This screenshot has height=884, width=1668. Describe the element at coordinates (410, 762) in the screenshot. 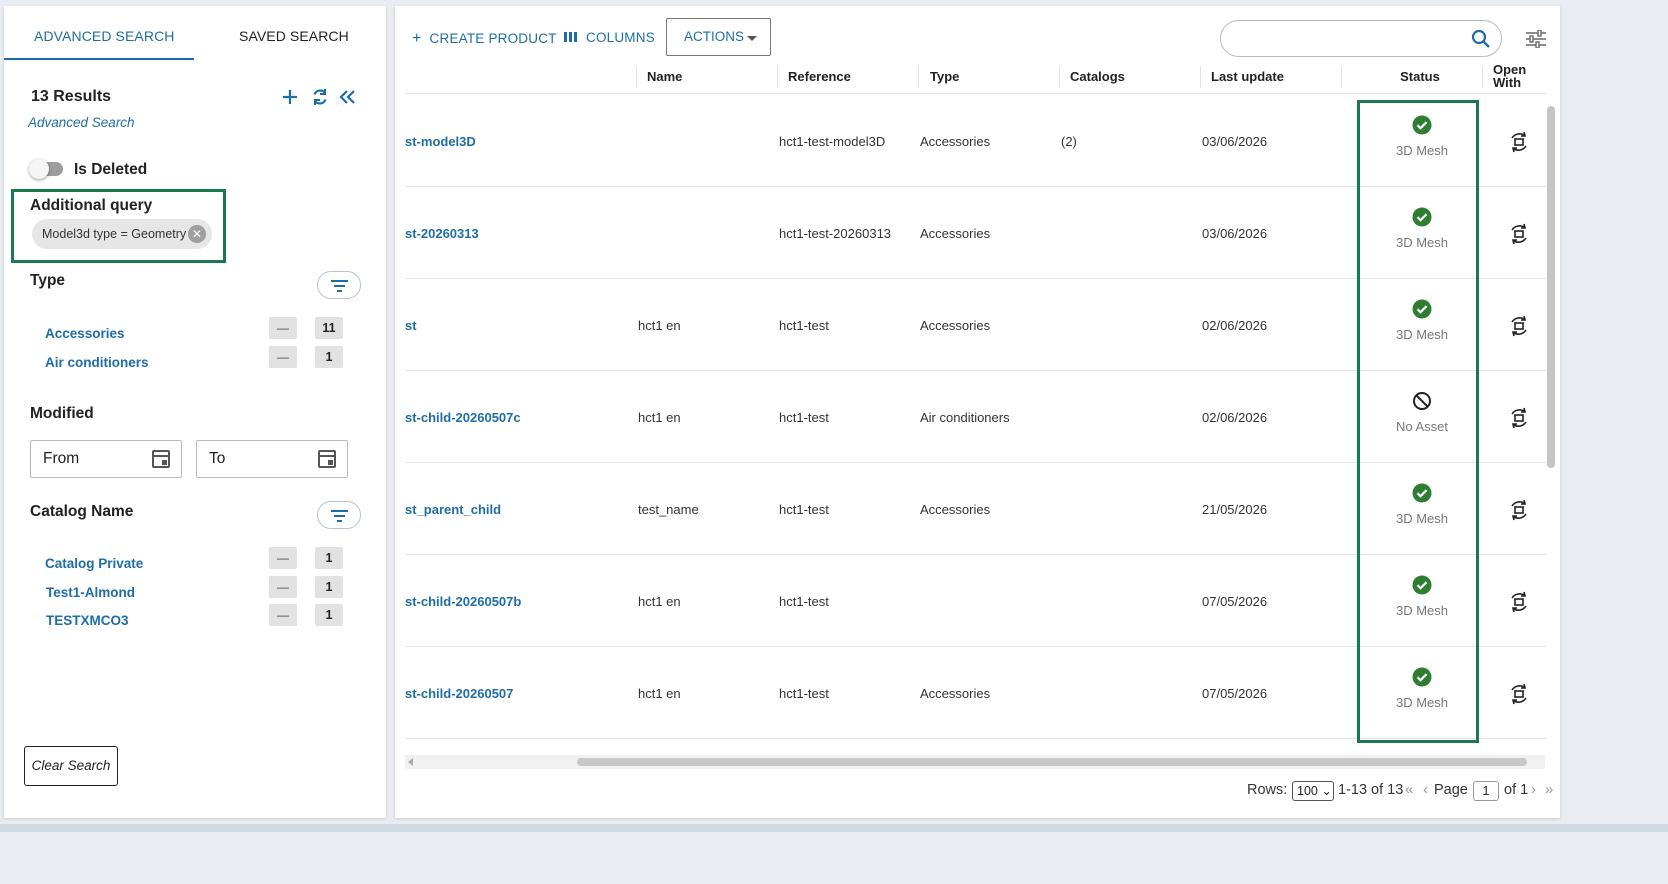

I see `scroll-left-arrow-icon` at that location.